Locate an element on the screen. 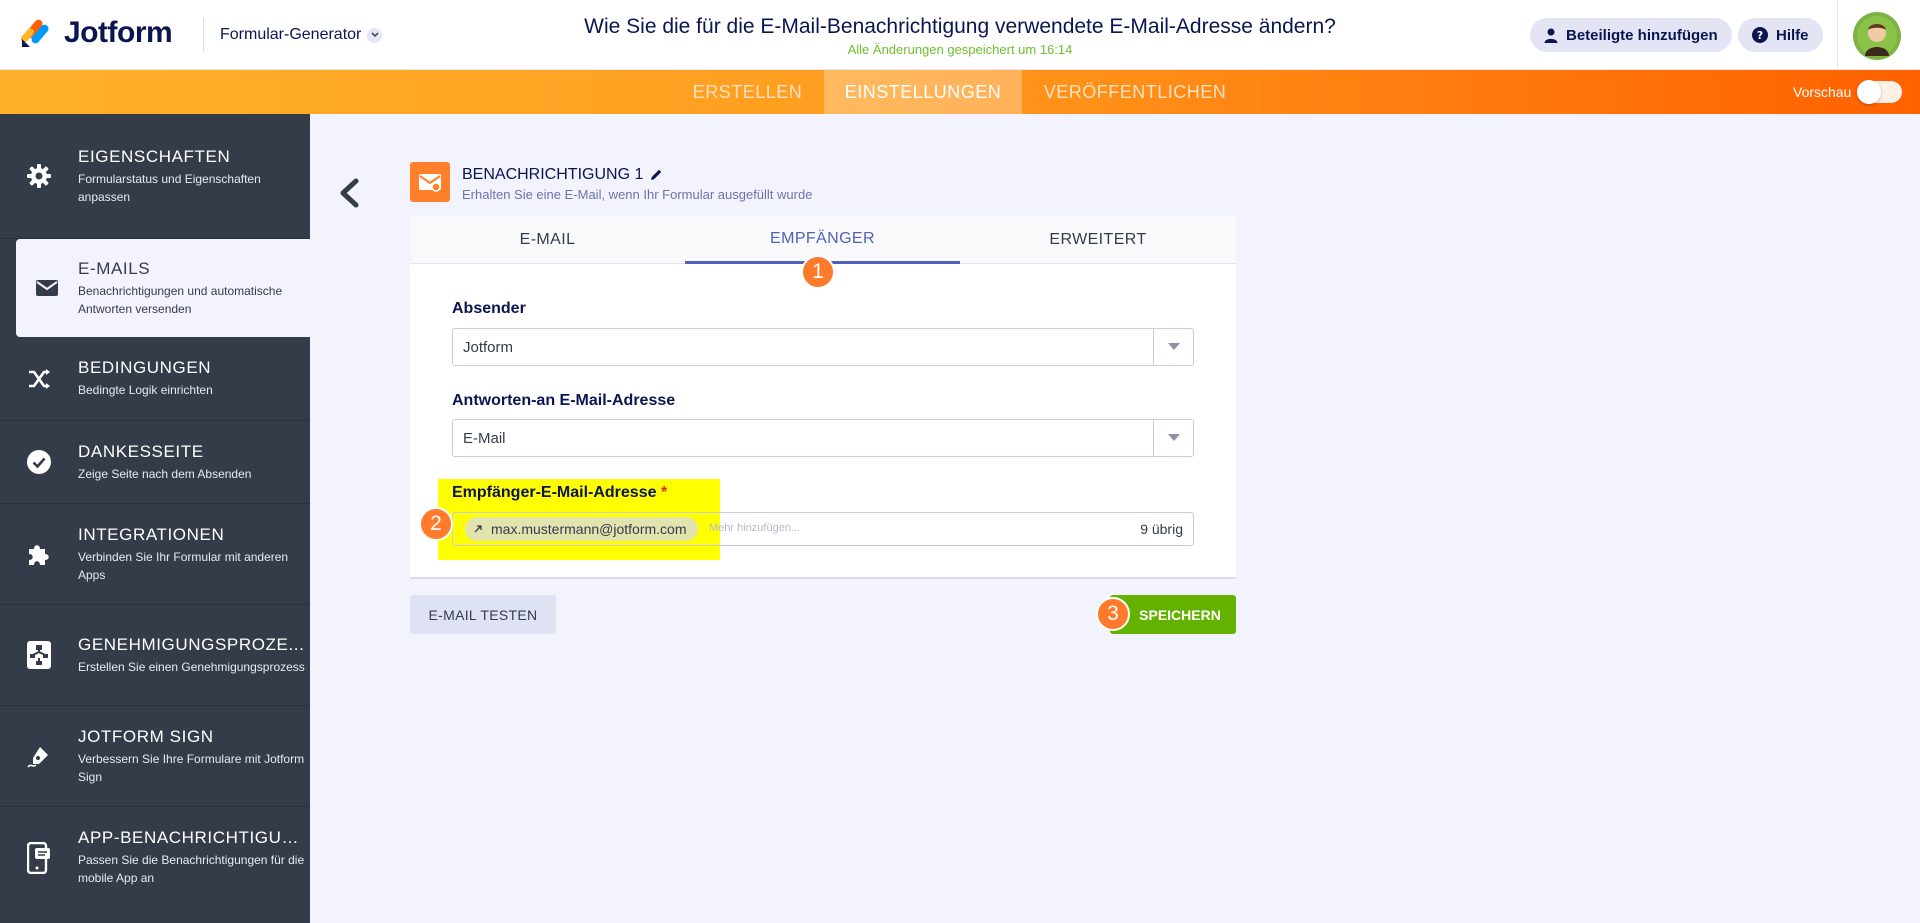 The height and width of the screenshot is (923, 1920). help-button: ? Hilfe is located at coordinates (1780, 35).